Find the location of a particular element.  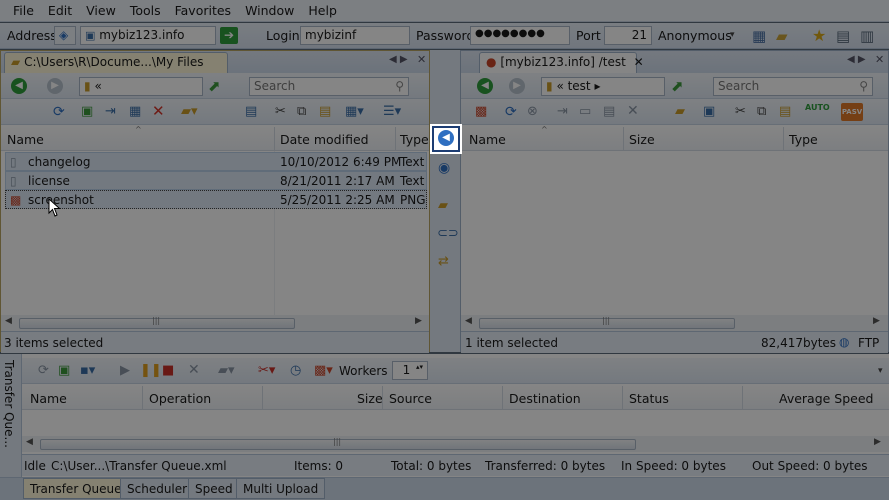

file-row-screenshot: ▩ screenshot 5/25/2011 2:25 AM PNG is located at coordinates (216, 199).